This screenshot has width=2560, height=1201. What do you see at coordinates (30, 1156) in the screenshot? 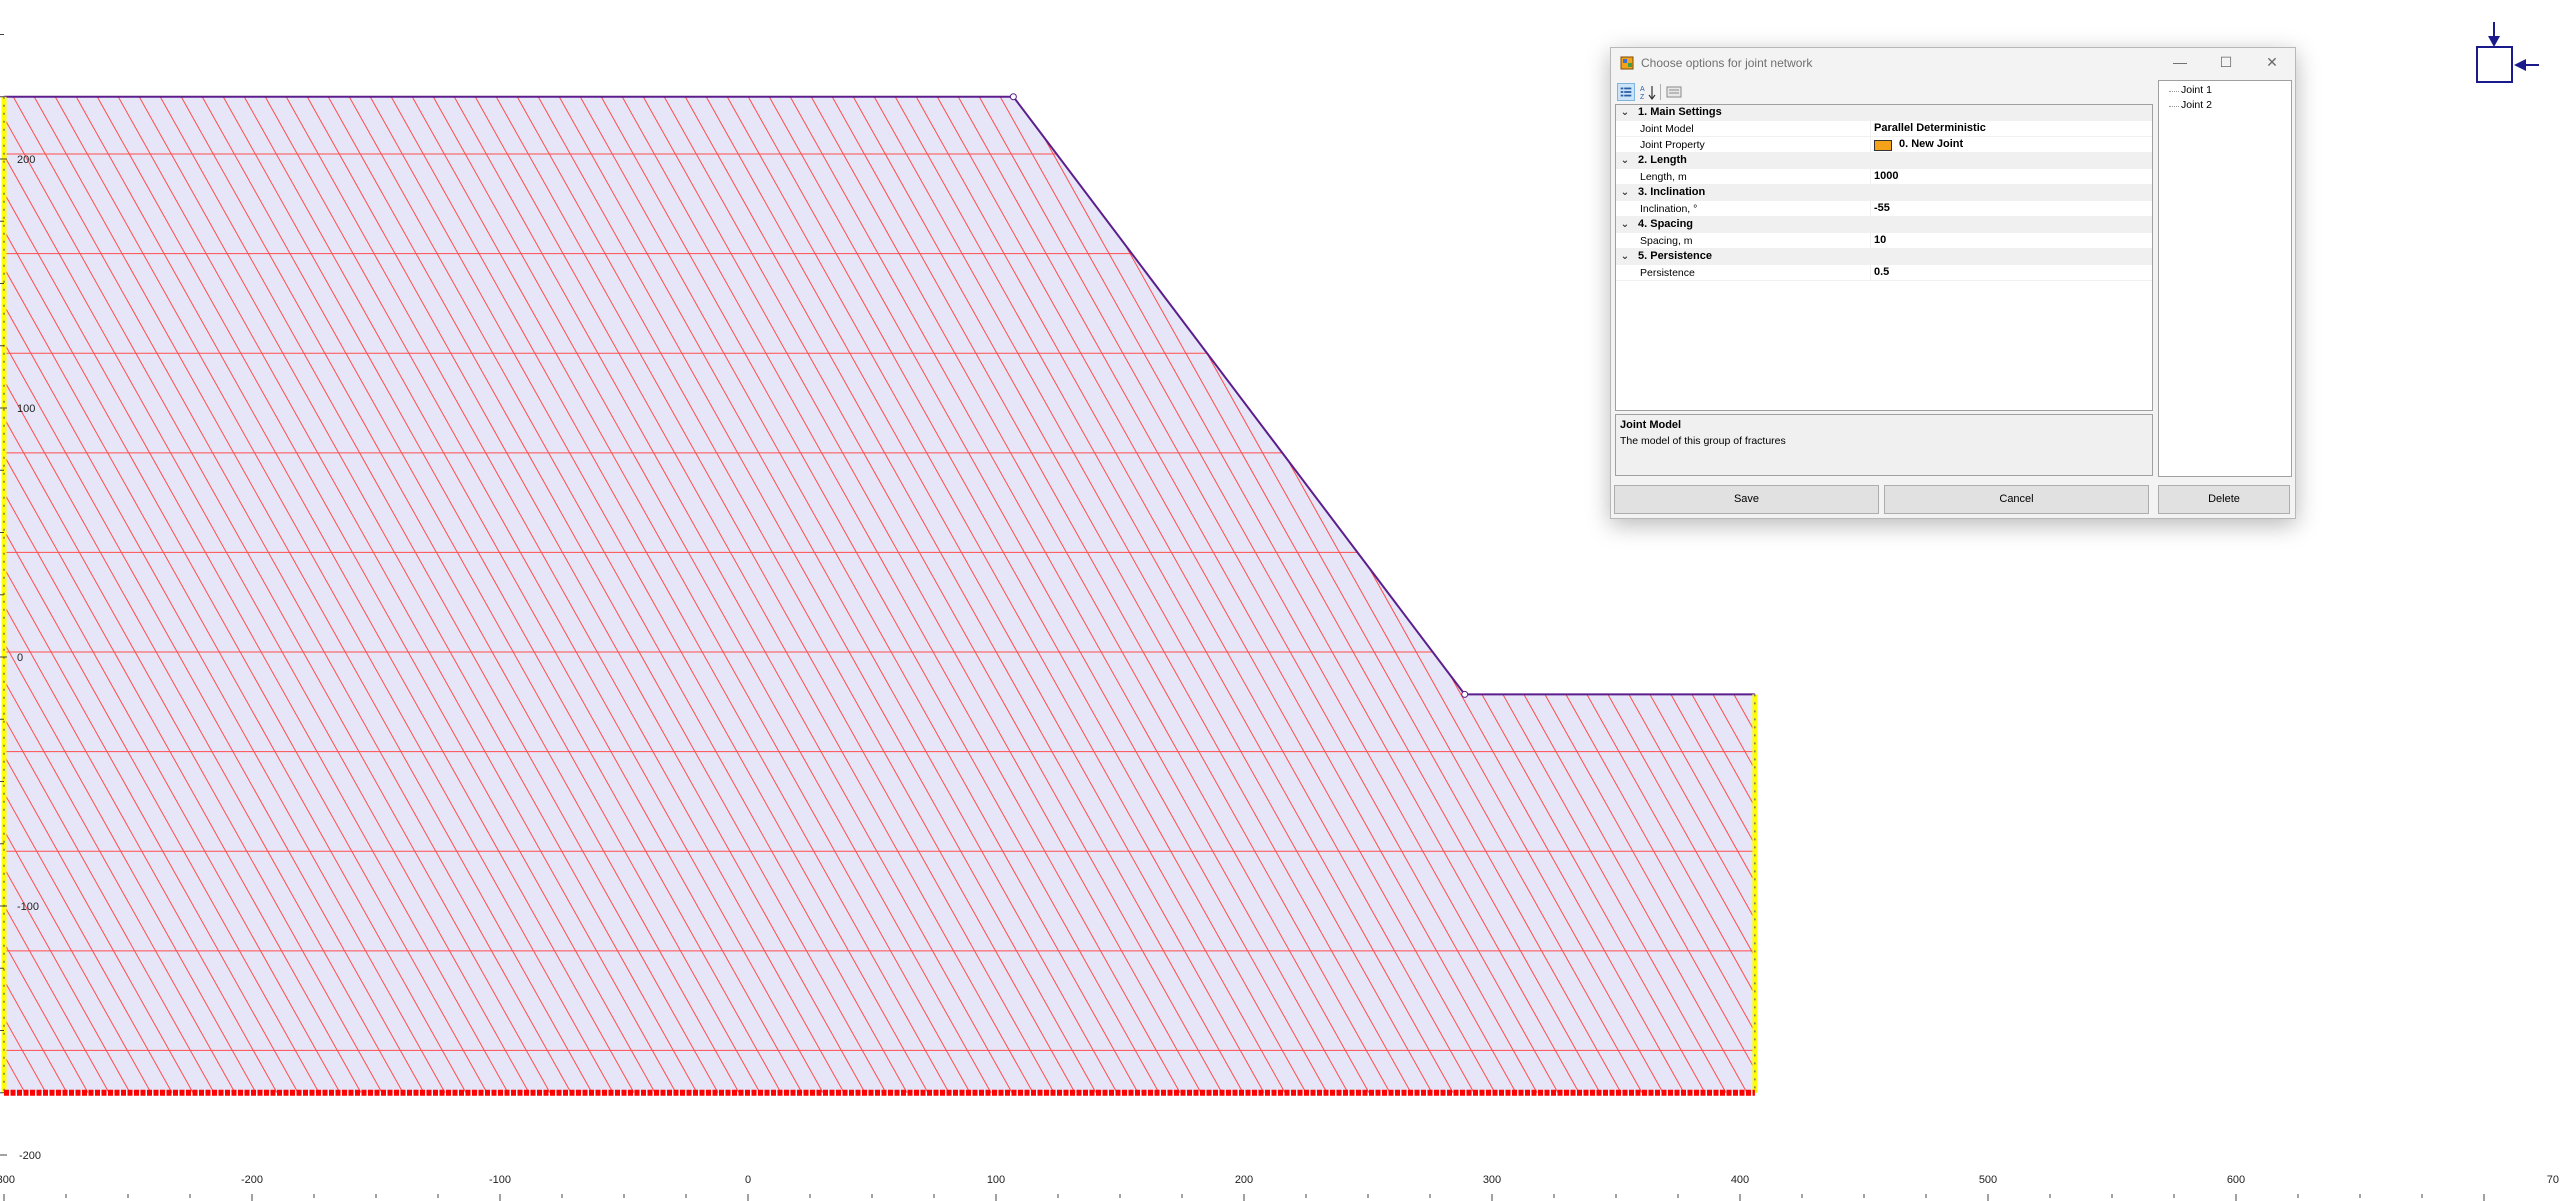
I see `y-tick-label: -200` at bounding box center [30, 1156].